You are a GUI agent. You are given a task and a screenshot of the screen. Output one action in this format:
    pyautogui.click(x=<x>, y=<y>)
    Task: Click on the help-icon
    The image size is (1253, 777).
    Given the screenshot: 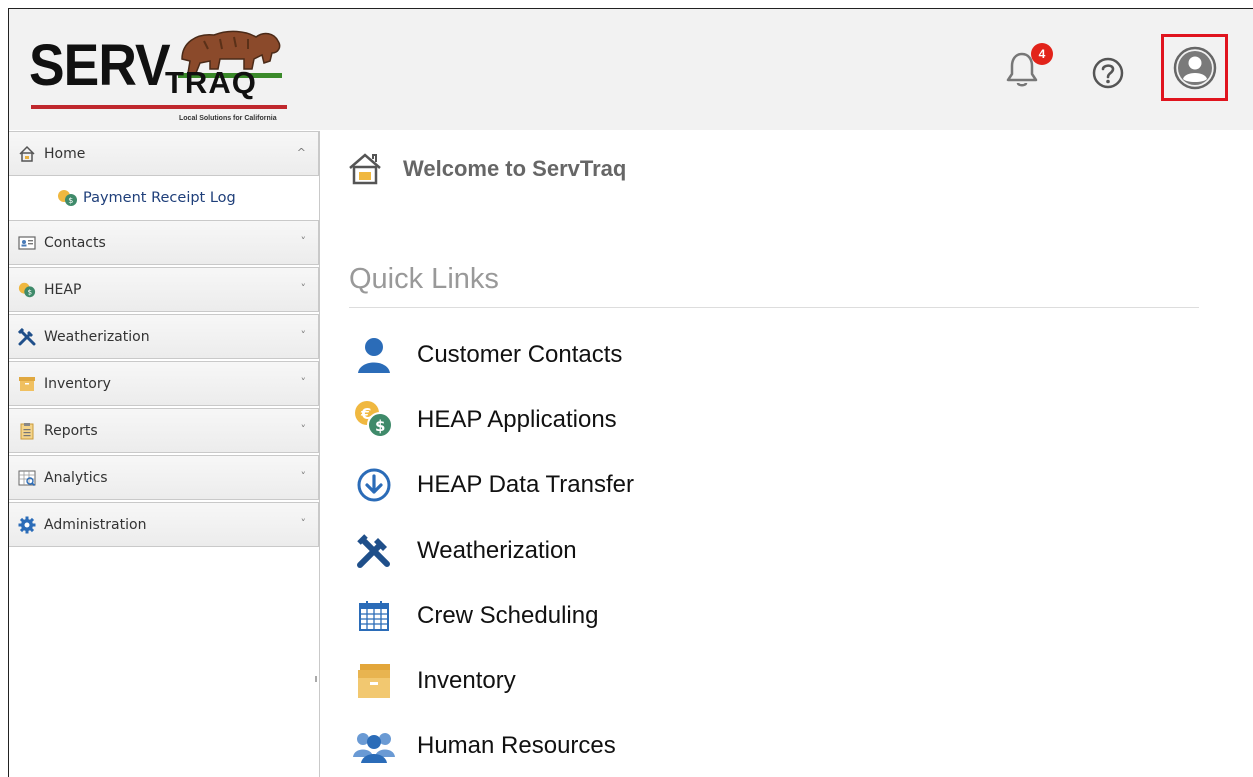 What is the action you would take?
    pyautogui.click(x=1108, y=73)
    